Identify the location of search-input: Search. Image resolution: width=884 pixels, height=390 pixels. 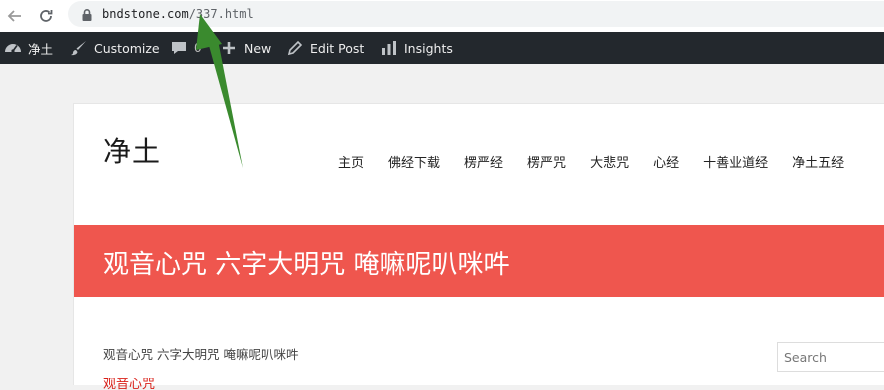
(830, 357).